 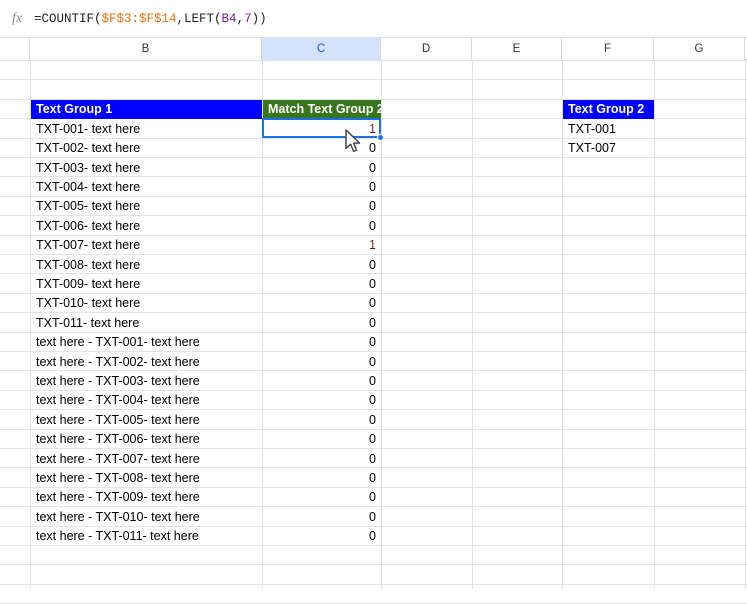 I want to click on cell-c-row4: 0, so click(x=322, y=186).